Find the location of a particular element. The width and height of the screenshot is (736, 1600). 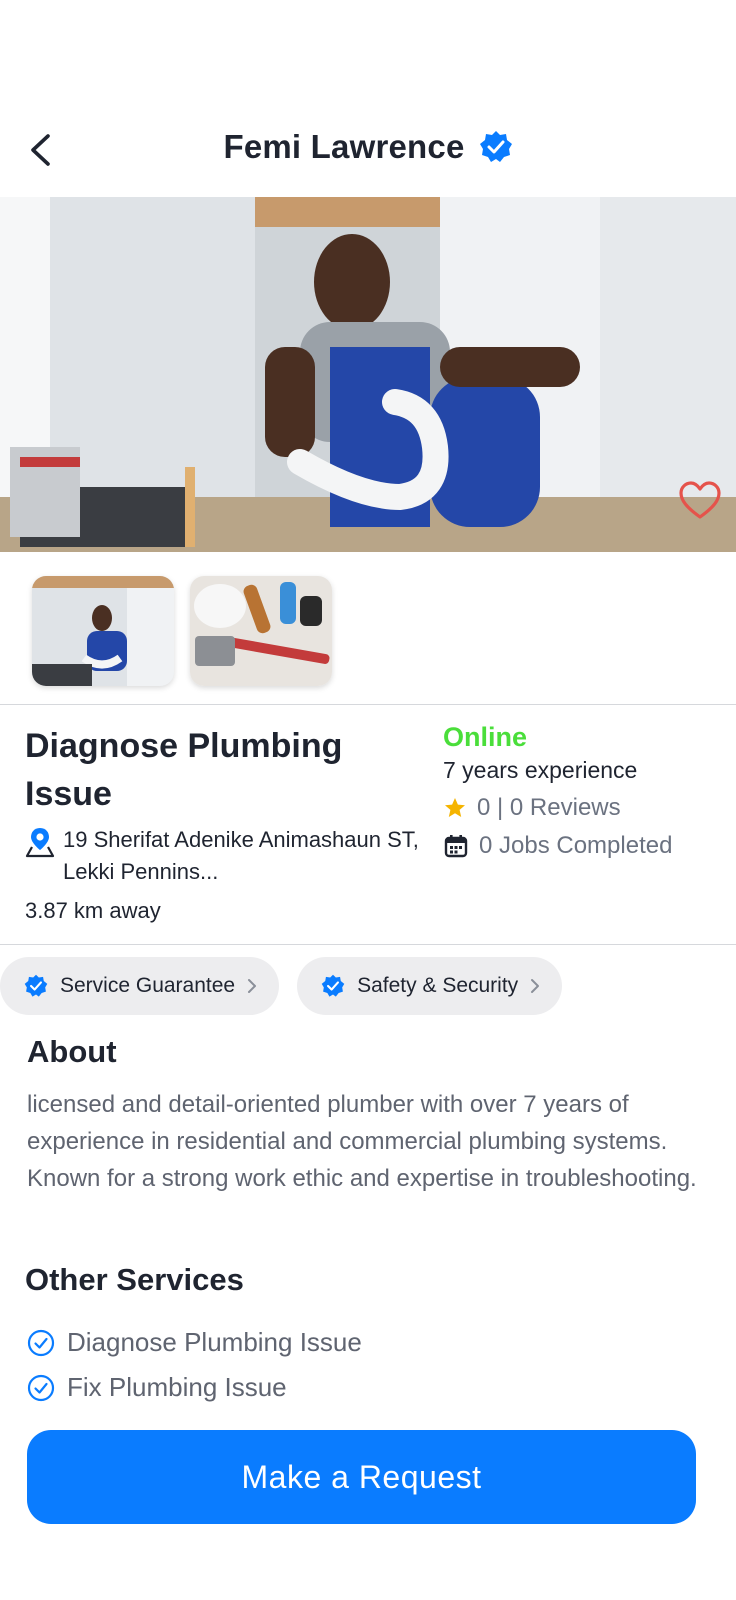

provider-name: Femi Lawrence is located at coordinates (344, 146).